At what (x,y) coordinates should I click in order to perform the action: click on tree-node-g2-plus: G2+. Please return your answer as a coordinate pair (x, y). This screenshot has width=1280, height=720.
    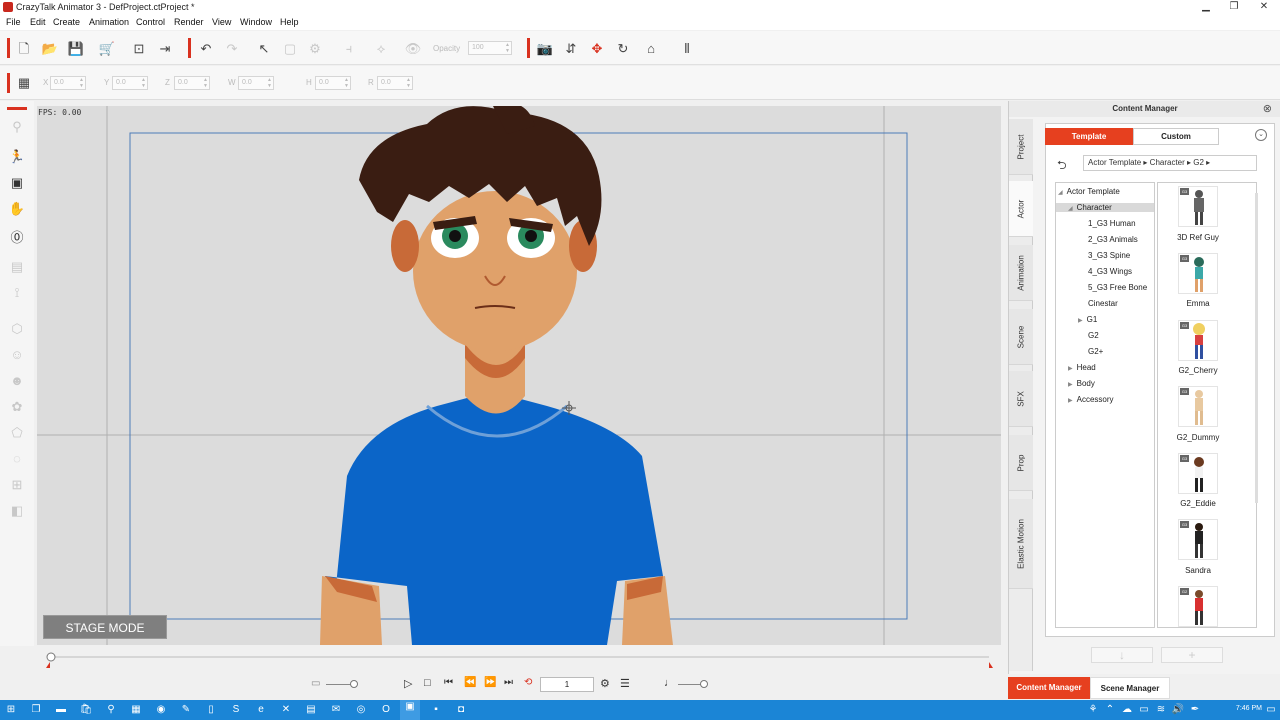
    Looking at the image, I should click on (1095, 351).